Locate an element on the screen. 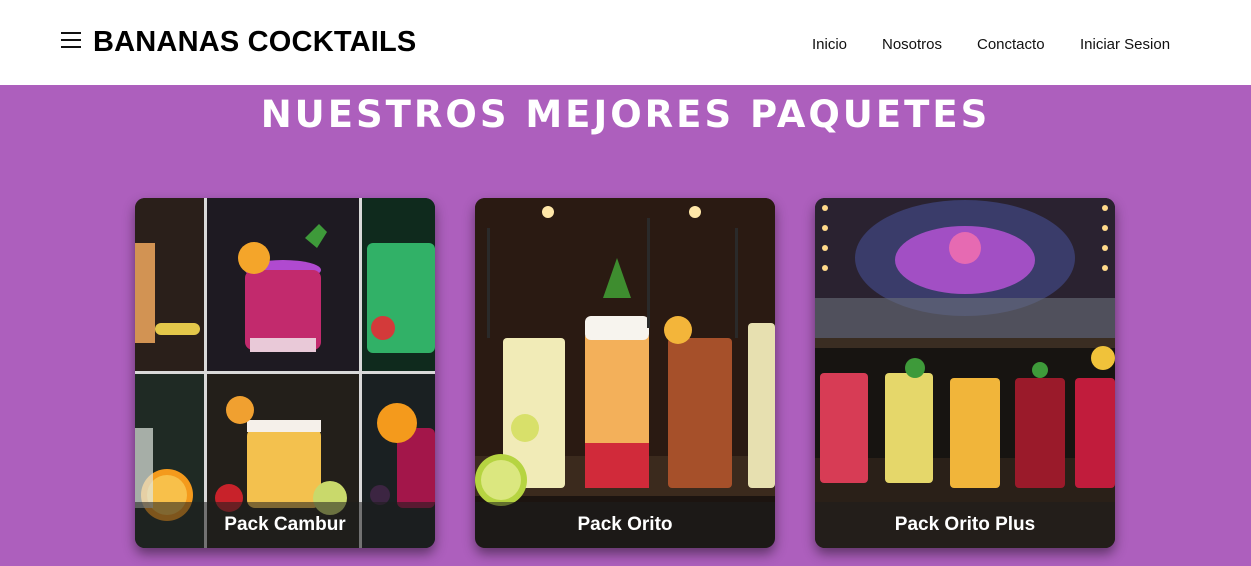 Image resolution: width=1251 pixels, height=566 pixels. nav-link-nosotros: Nosotros is located at coordinates (912, 44).